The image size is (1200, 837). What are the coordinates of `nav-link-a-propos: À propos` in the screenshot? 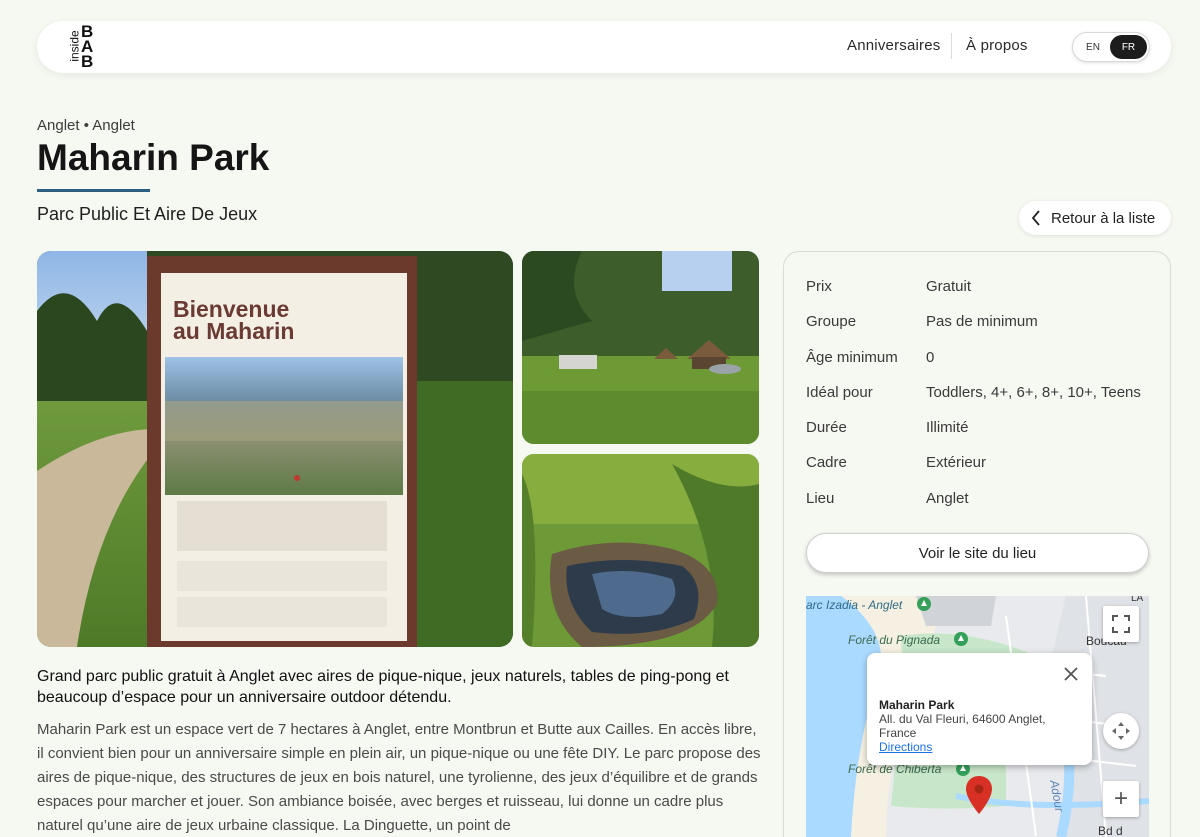 It's located at (997, 45).